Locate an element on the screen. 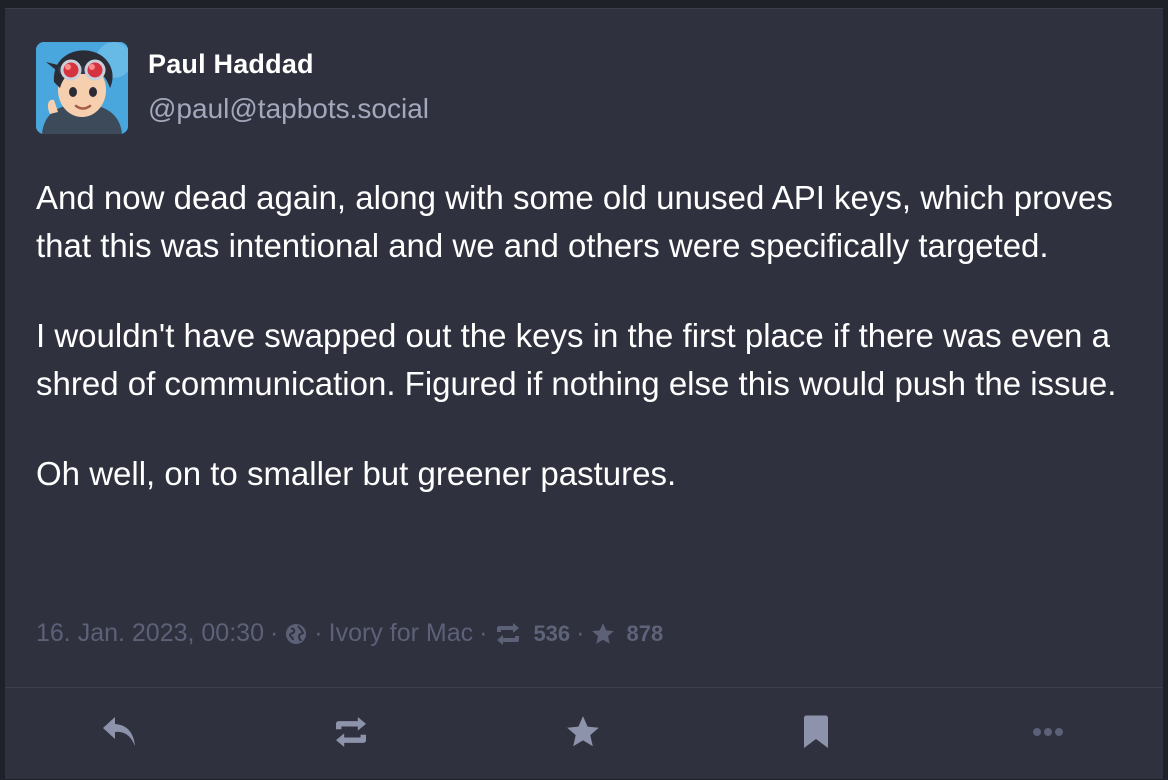 Image resolution: width=1168 pixels, height=780 pixels. star-icon is located at coordinates (583, 734).